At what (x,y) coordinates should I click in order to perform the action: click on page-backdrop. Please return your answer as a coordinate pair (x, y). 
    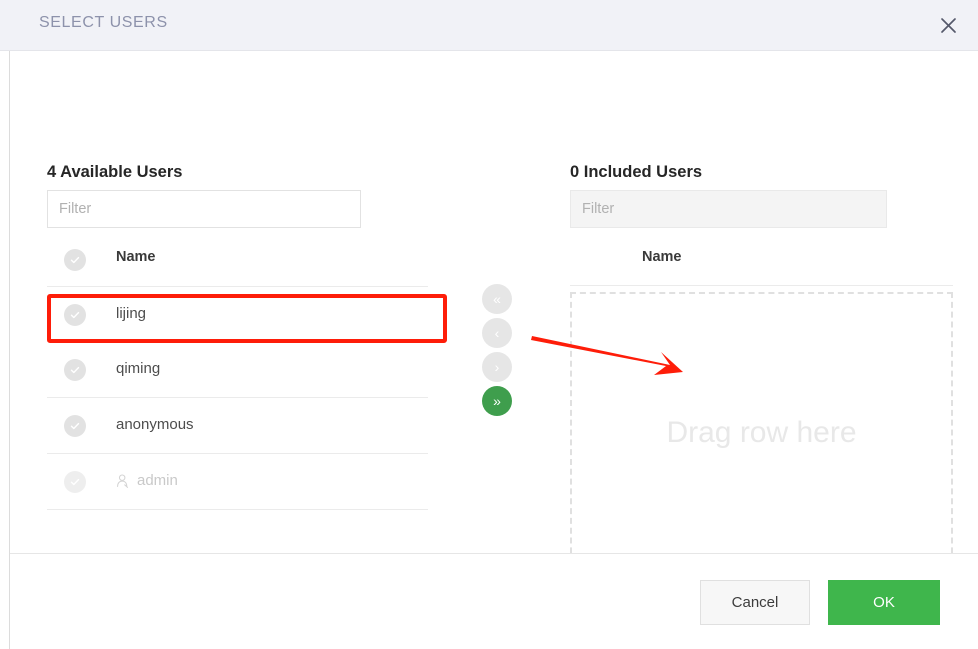
    Looking at the image, I should click on (5, 324).